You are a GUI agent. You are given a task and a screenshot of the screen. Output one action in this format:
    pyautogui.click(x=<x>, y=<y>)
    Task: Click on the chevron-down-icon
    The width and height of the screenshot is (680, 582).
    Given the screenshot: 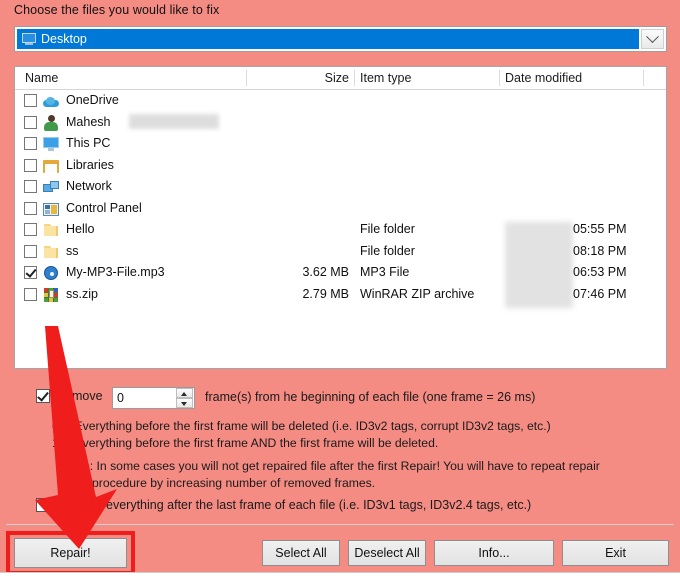 What is the action you would take?
    pyautogui.click(x=652, y=36)
    